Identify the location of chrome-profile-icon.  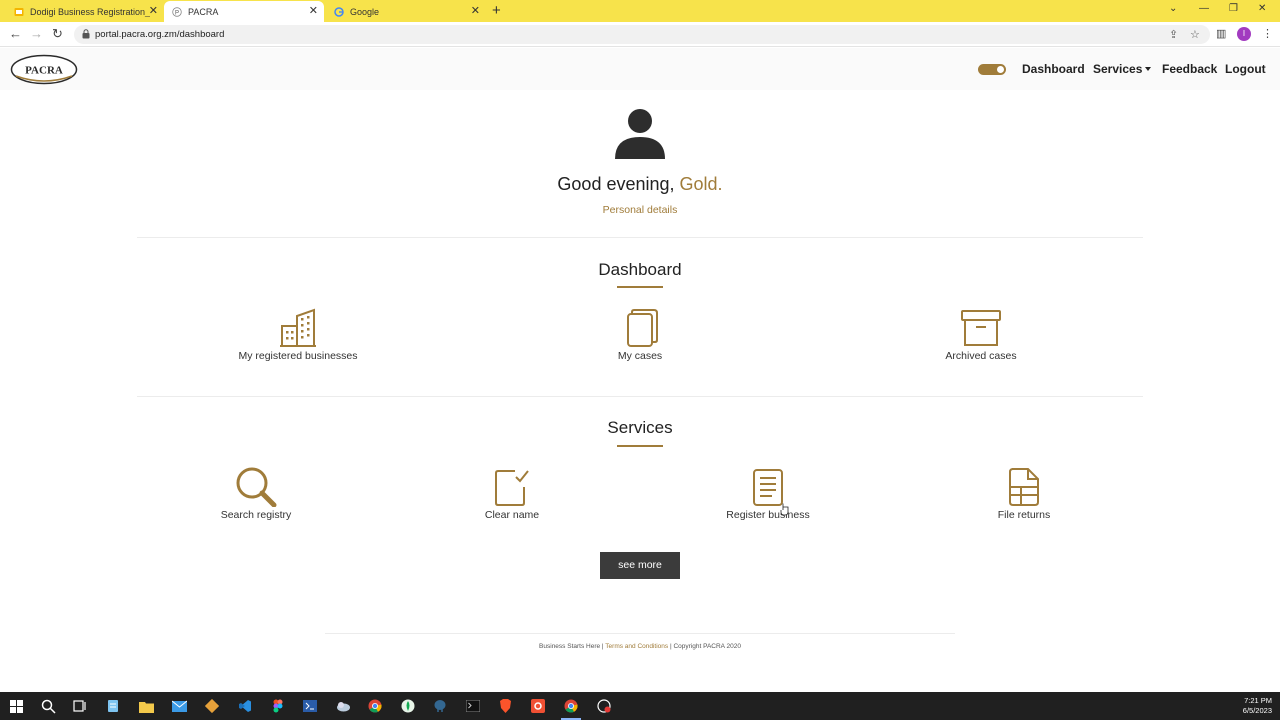
(571, 706).